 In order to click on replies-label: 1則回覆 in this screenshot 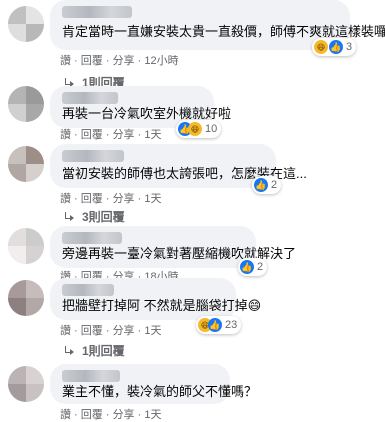, I will do `click(103, 351)`.